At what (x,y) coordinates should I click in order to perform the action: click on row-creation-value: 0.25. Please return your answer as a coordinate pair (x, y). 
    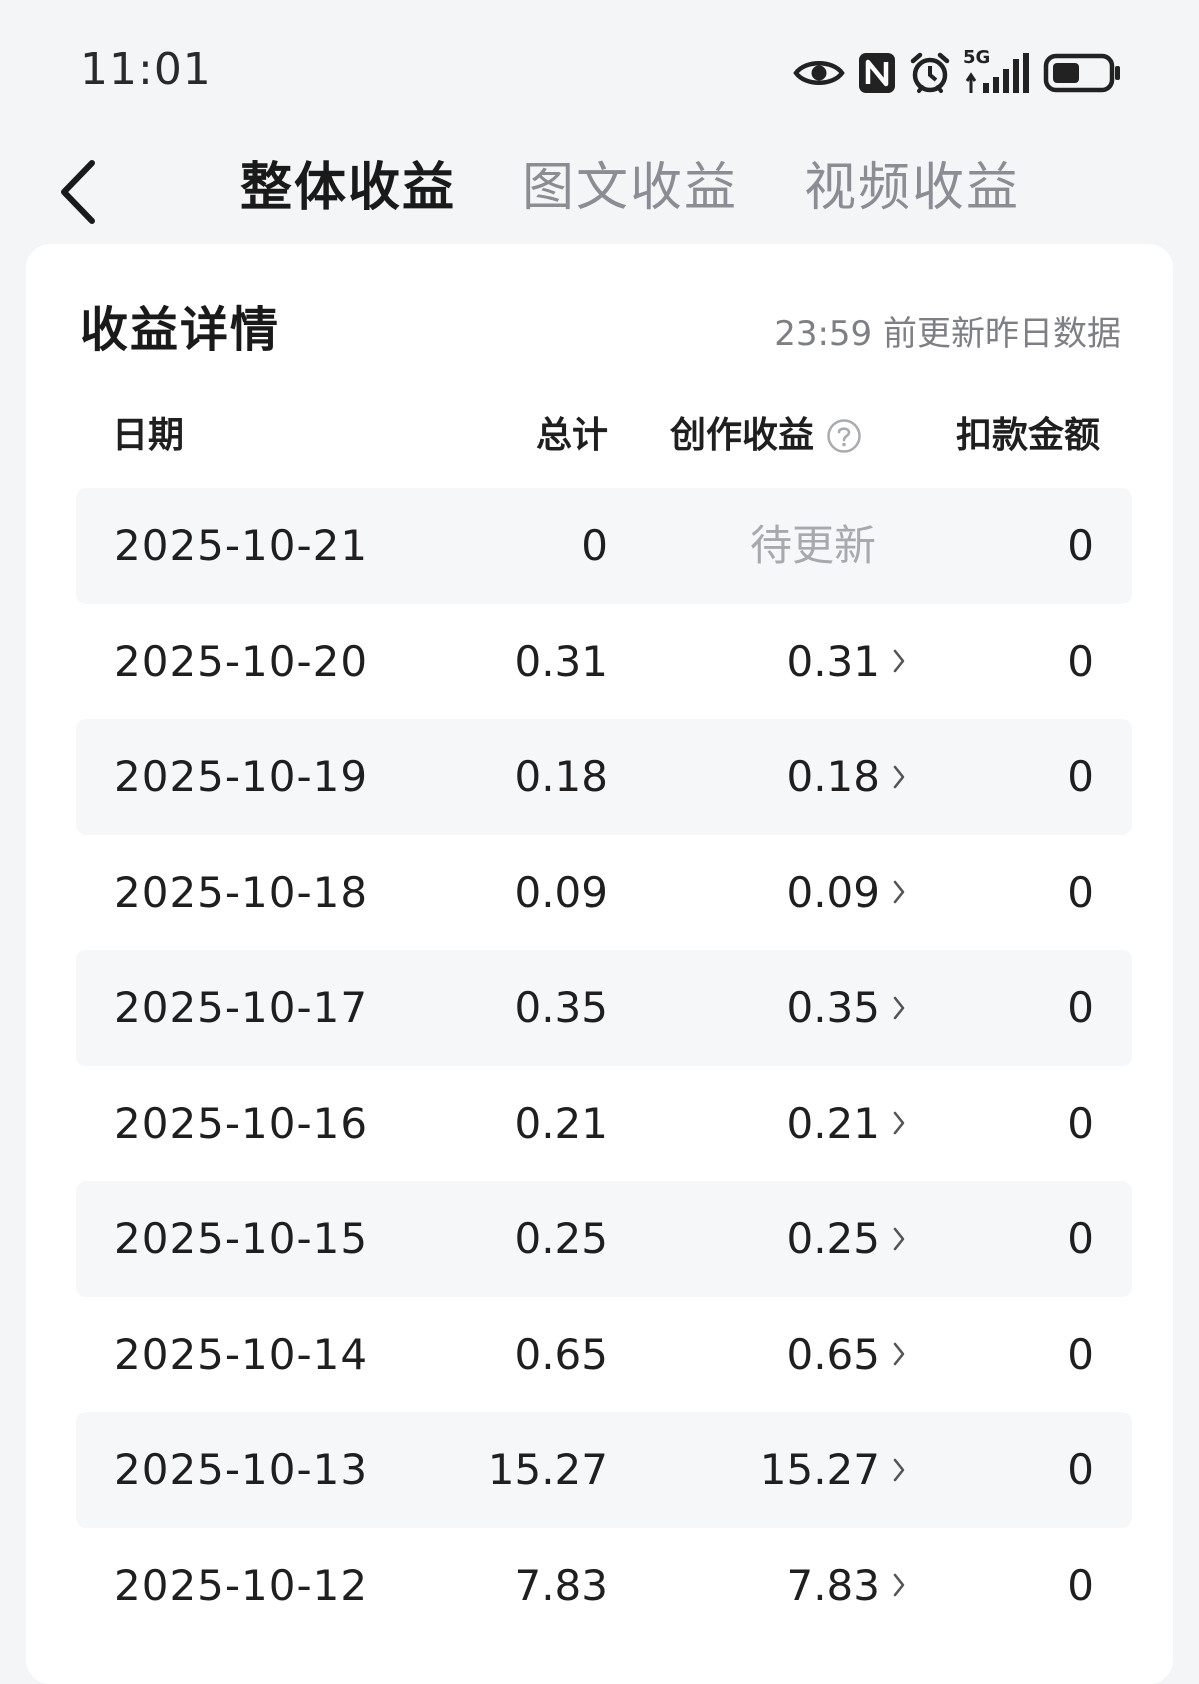
    Looking at the image, I should click on (833, 1238).